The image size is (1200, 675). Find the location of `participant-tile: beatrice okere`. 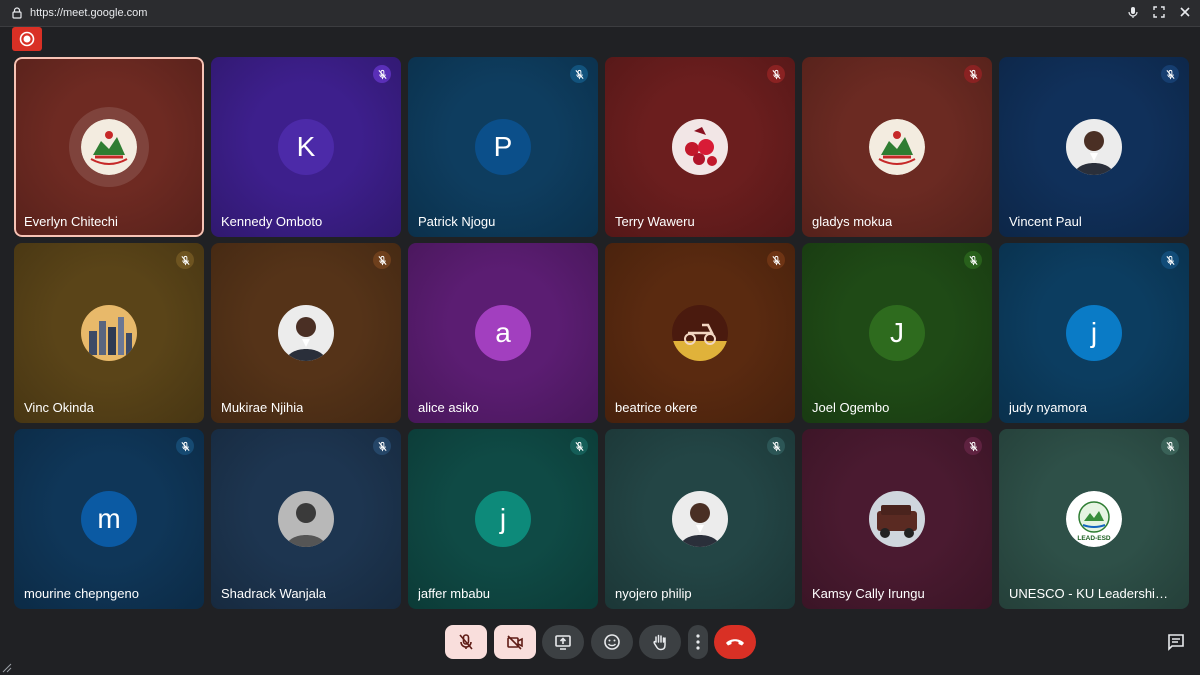

participant-tile: beatrice okere is located at coordinates (700, 333).